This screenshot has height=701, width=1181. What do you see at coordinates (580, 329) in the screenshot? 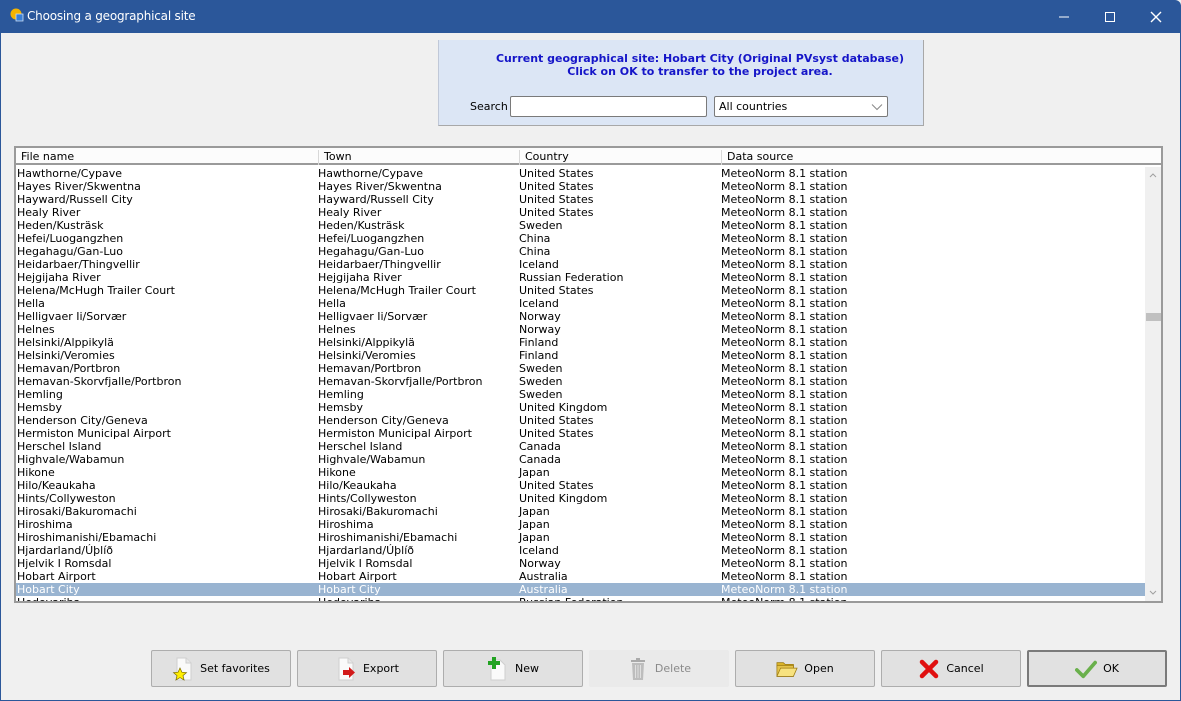
I see `table-row: Helnes Helnes Norway MeteoNorm 8.1 station` at bounding box center [580, 329].